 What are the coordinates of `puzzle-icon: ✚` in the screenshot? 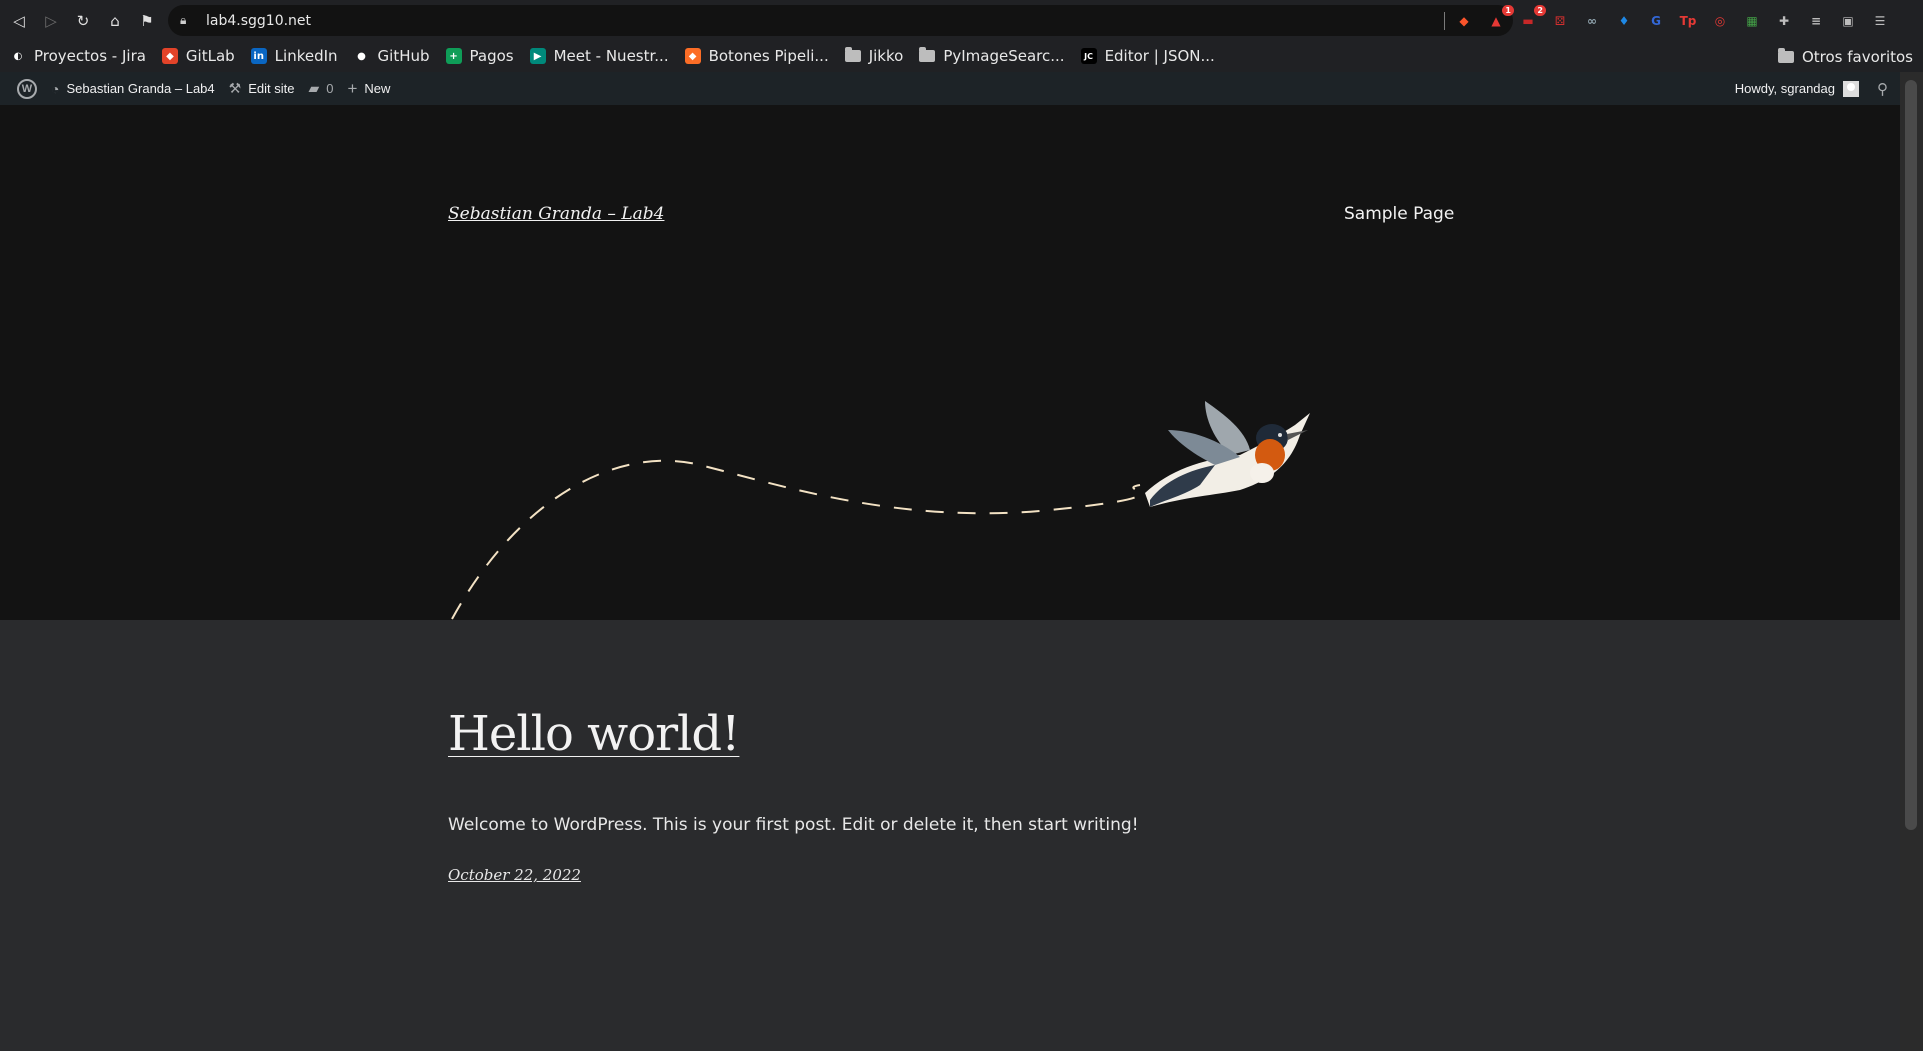 It's located at (1784, 21).